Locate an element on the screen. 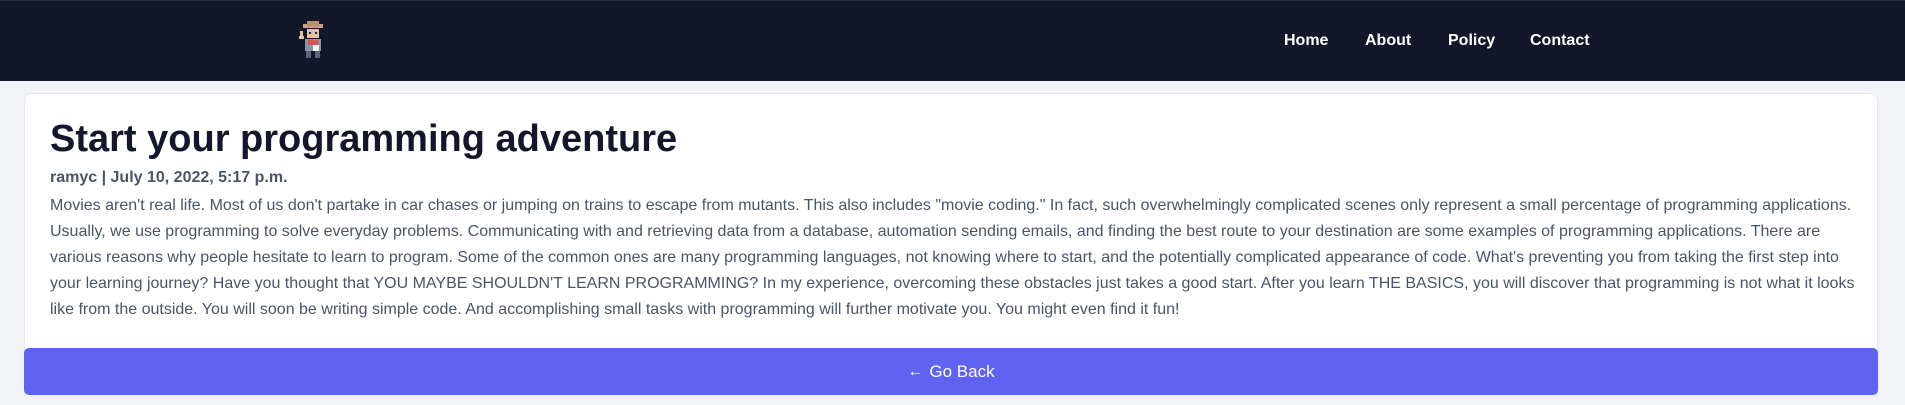 This screenshot has width=1905, height=405. nav-link-about: About is located at coordinates (1388, 41).